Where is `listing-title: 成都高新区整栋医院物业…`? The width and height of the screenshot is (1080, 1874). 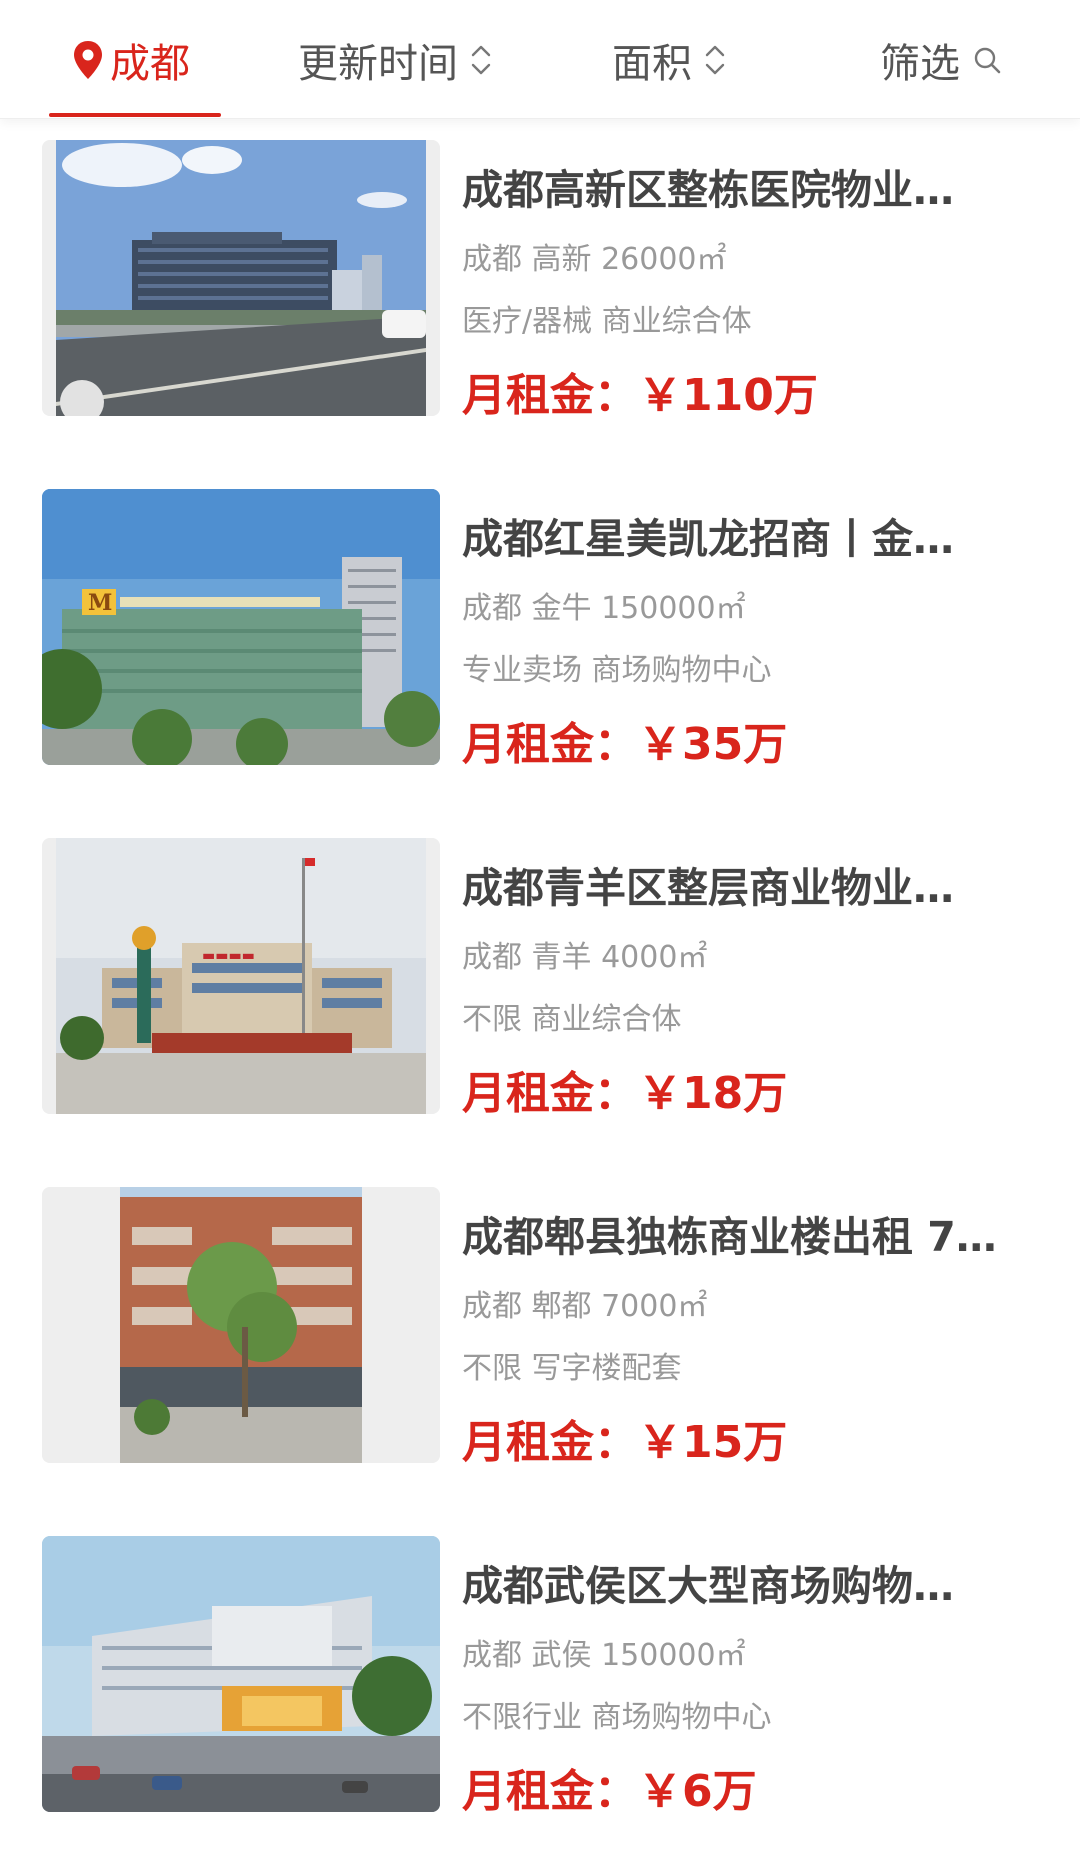 listing-title: 成都高新区整栋医院物业… is located at coordinates (749, 190).